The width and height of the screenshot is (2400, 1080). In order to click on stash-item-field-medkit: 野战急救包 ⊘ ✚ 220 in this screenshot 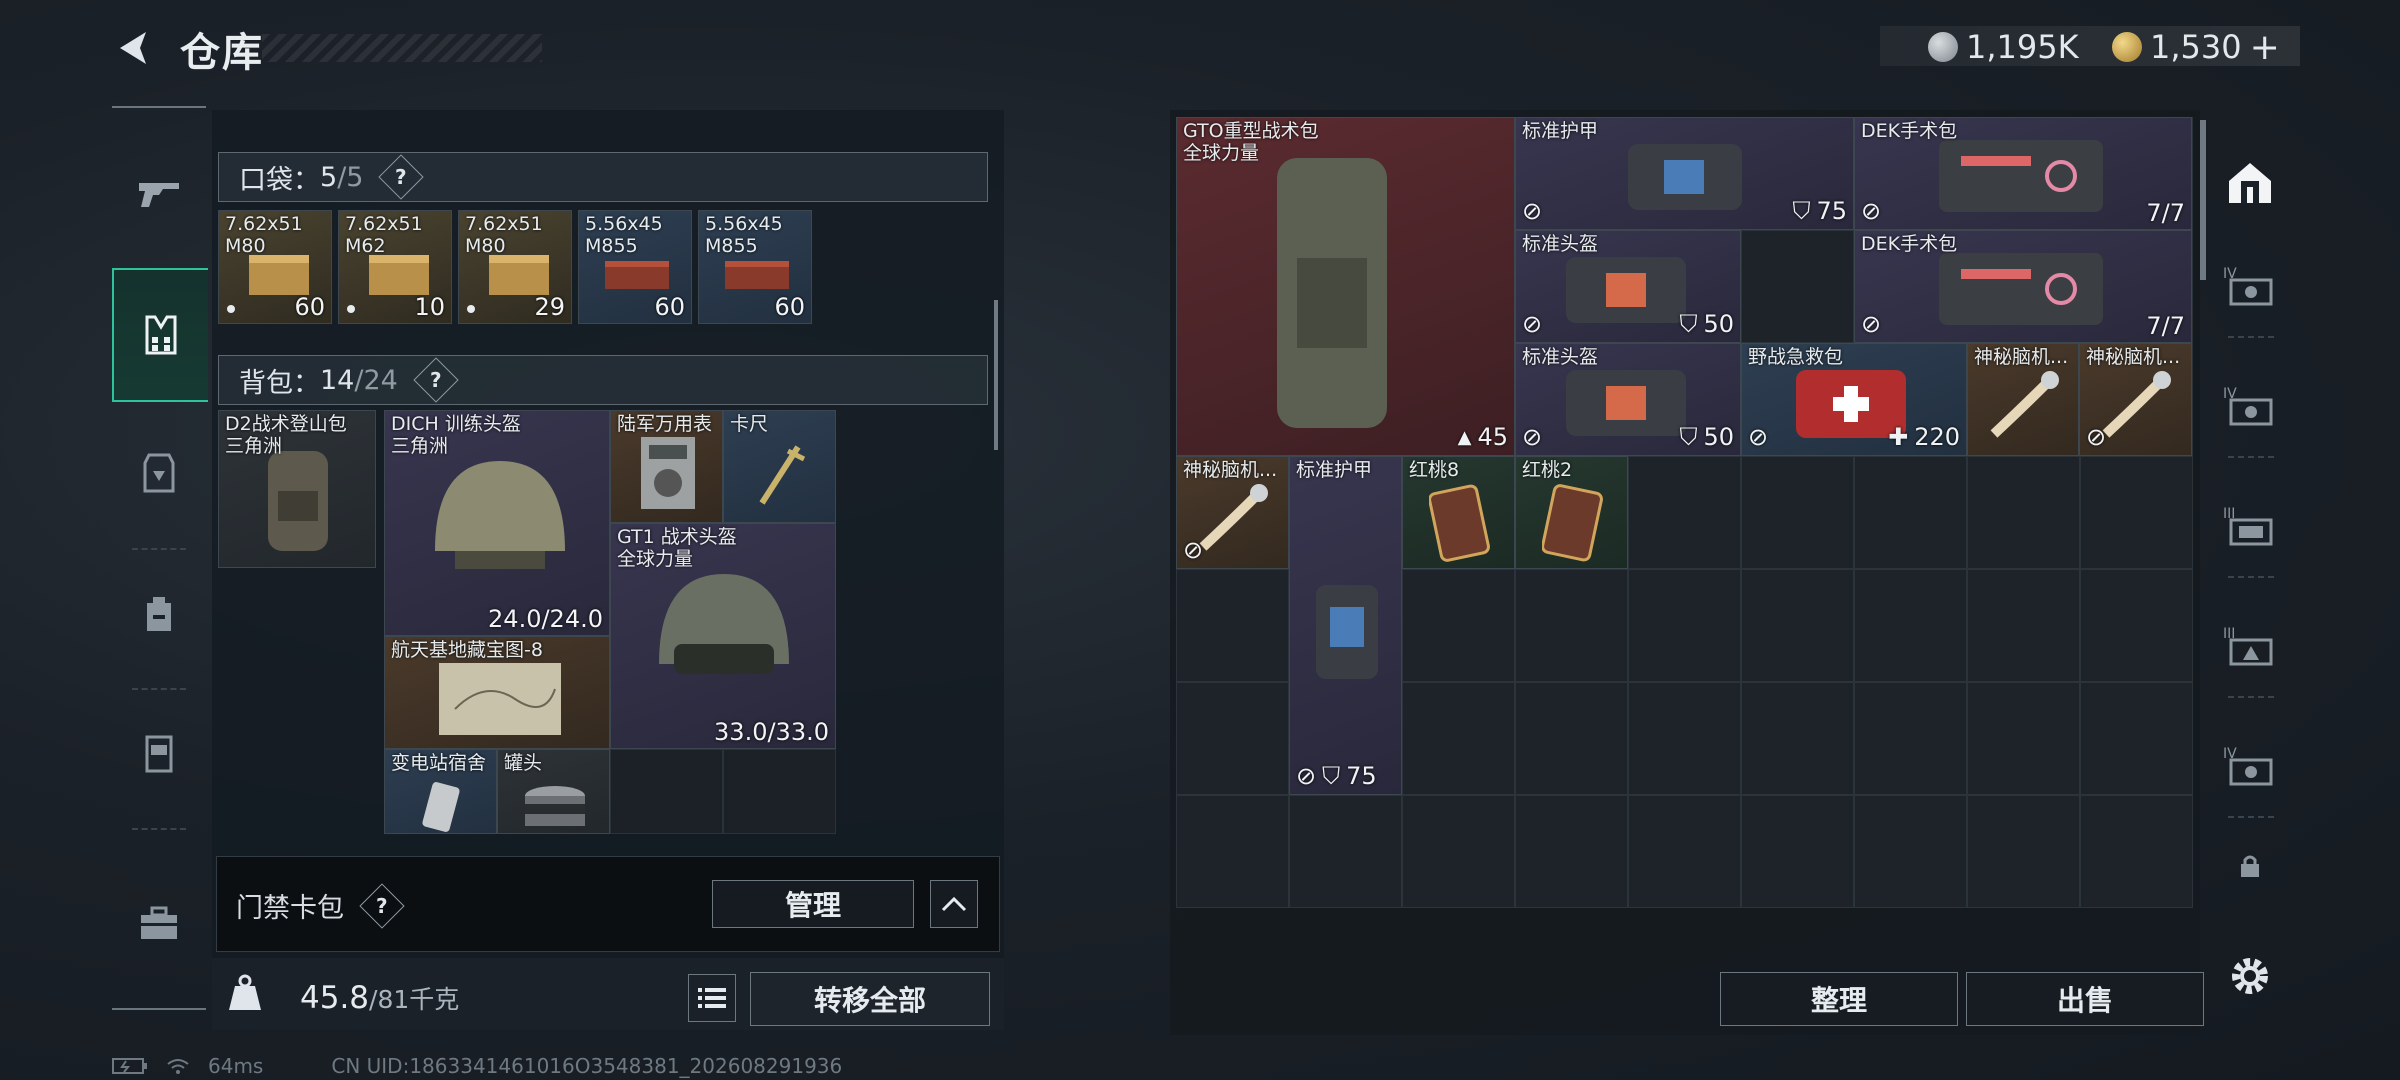, I will do `click(1854, 399)`.